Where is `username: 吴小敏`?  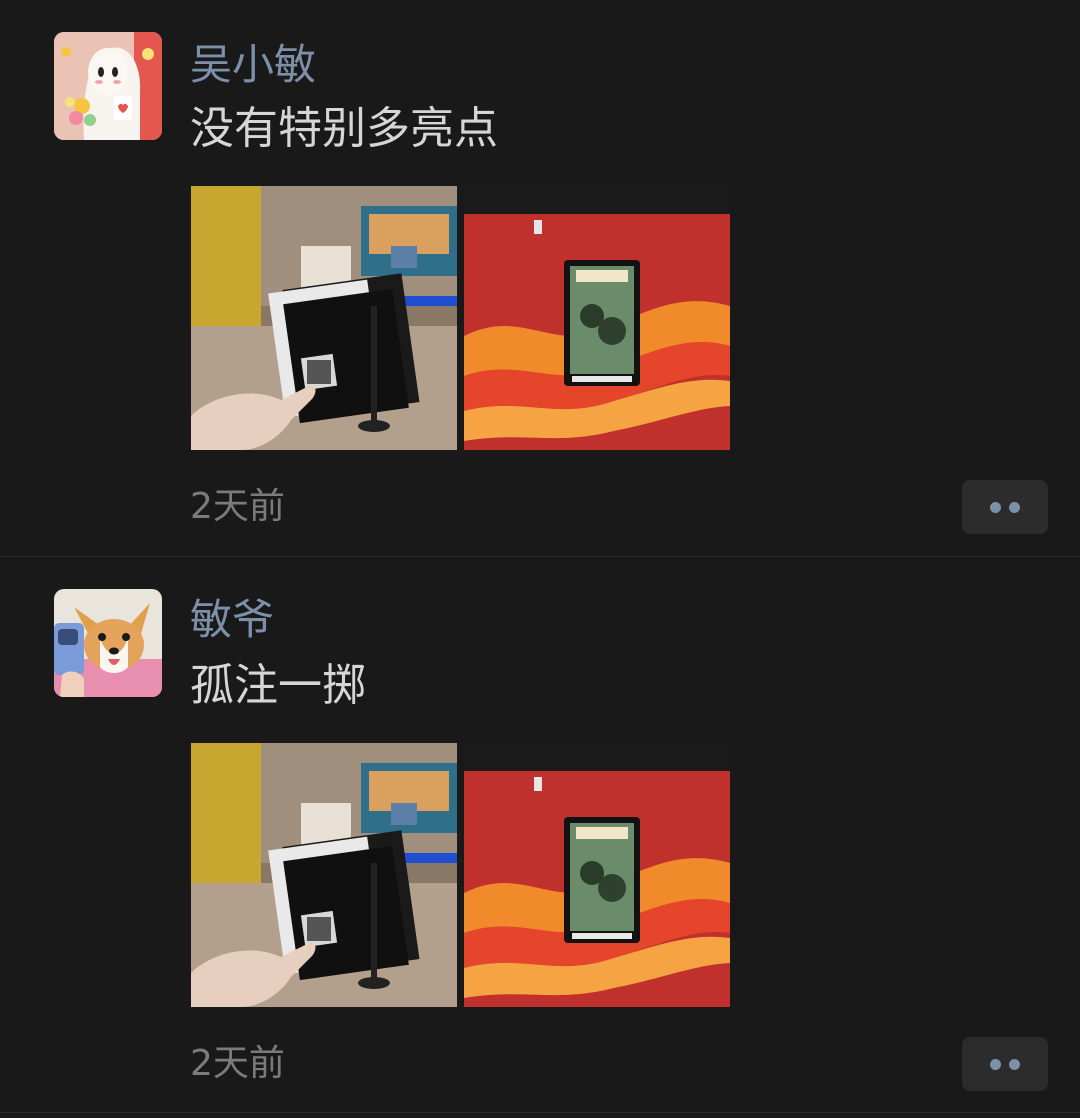 username: 吴小敏 is located at coordinates (253, 65).